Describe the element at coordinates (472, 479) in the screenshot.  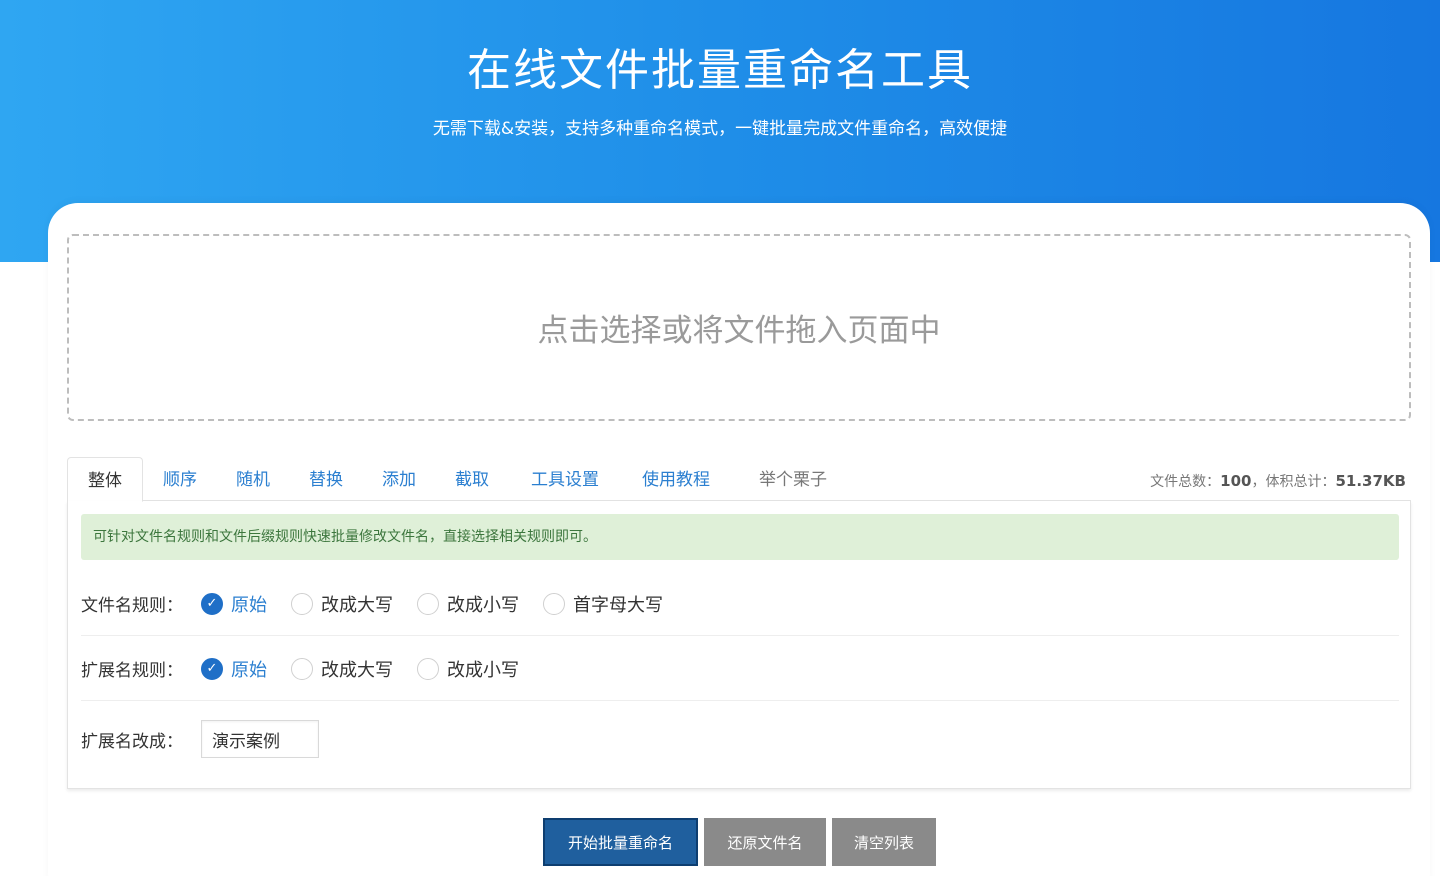
I see `tab-extract: 截取` at that location.